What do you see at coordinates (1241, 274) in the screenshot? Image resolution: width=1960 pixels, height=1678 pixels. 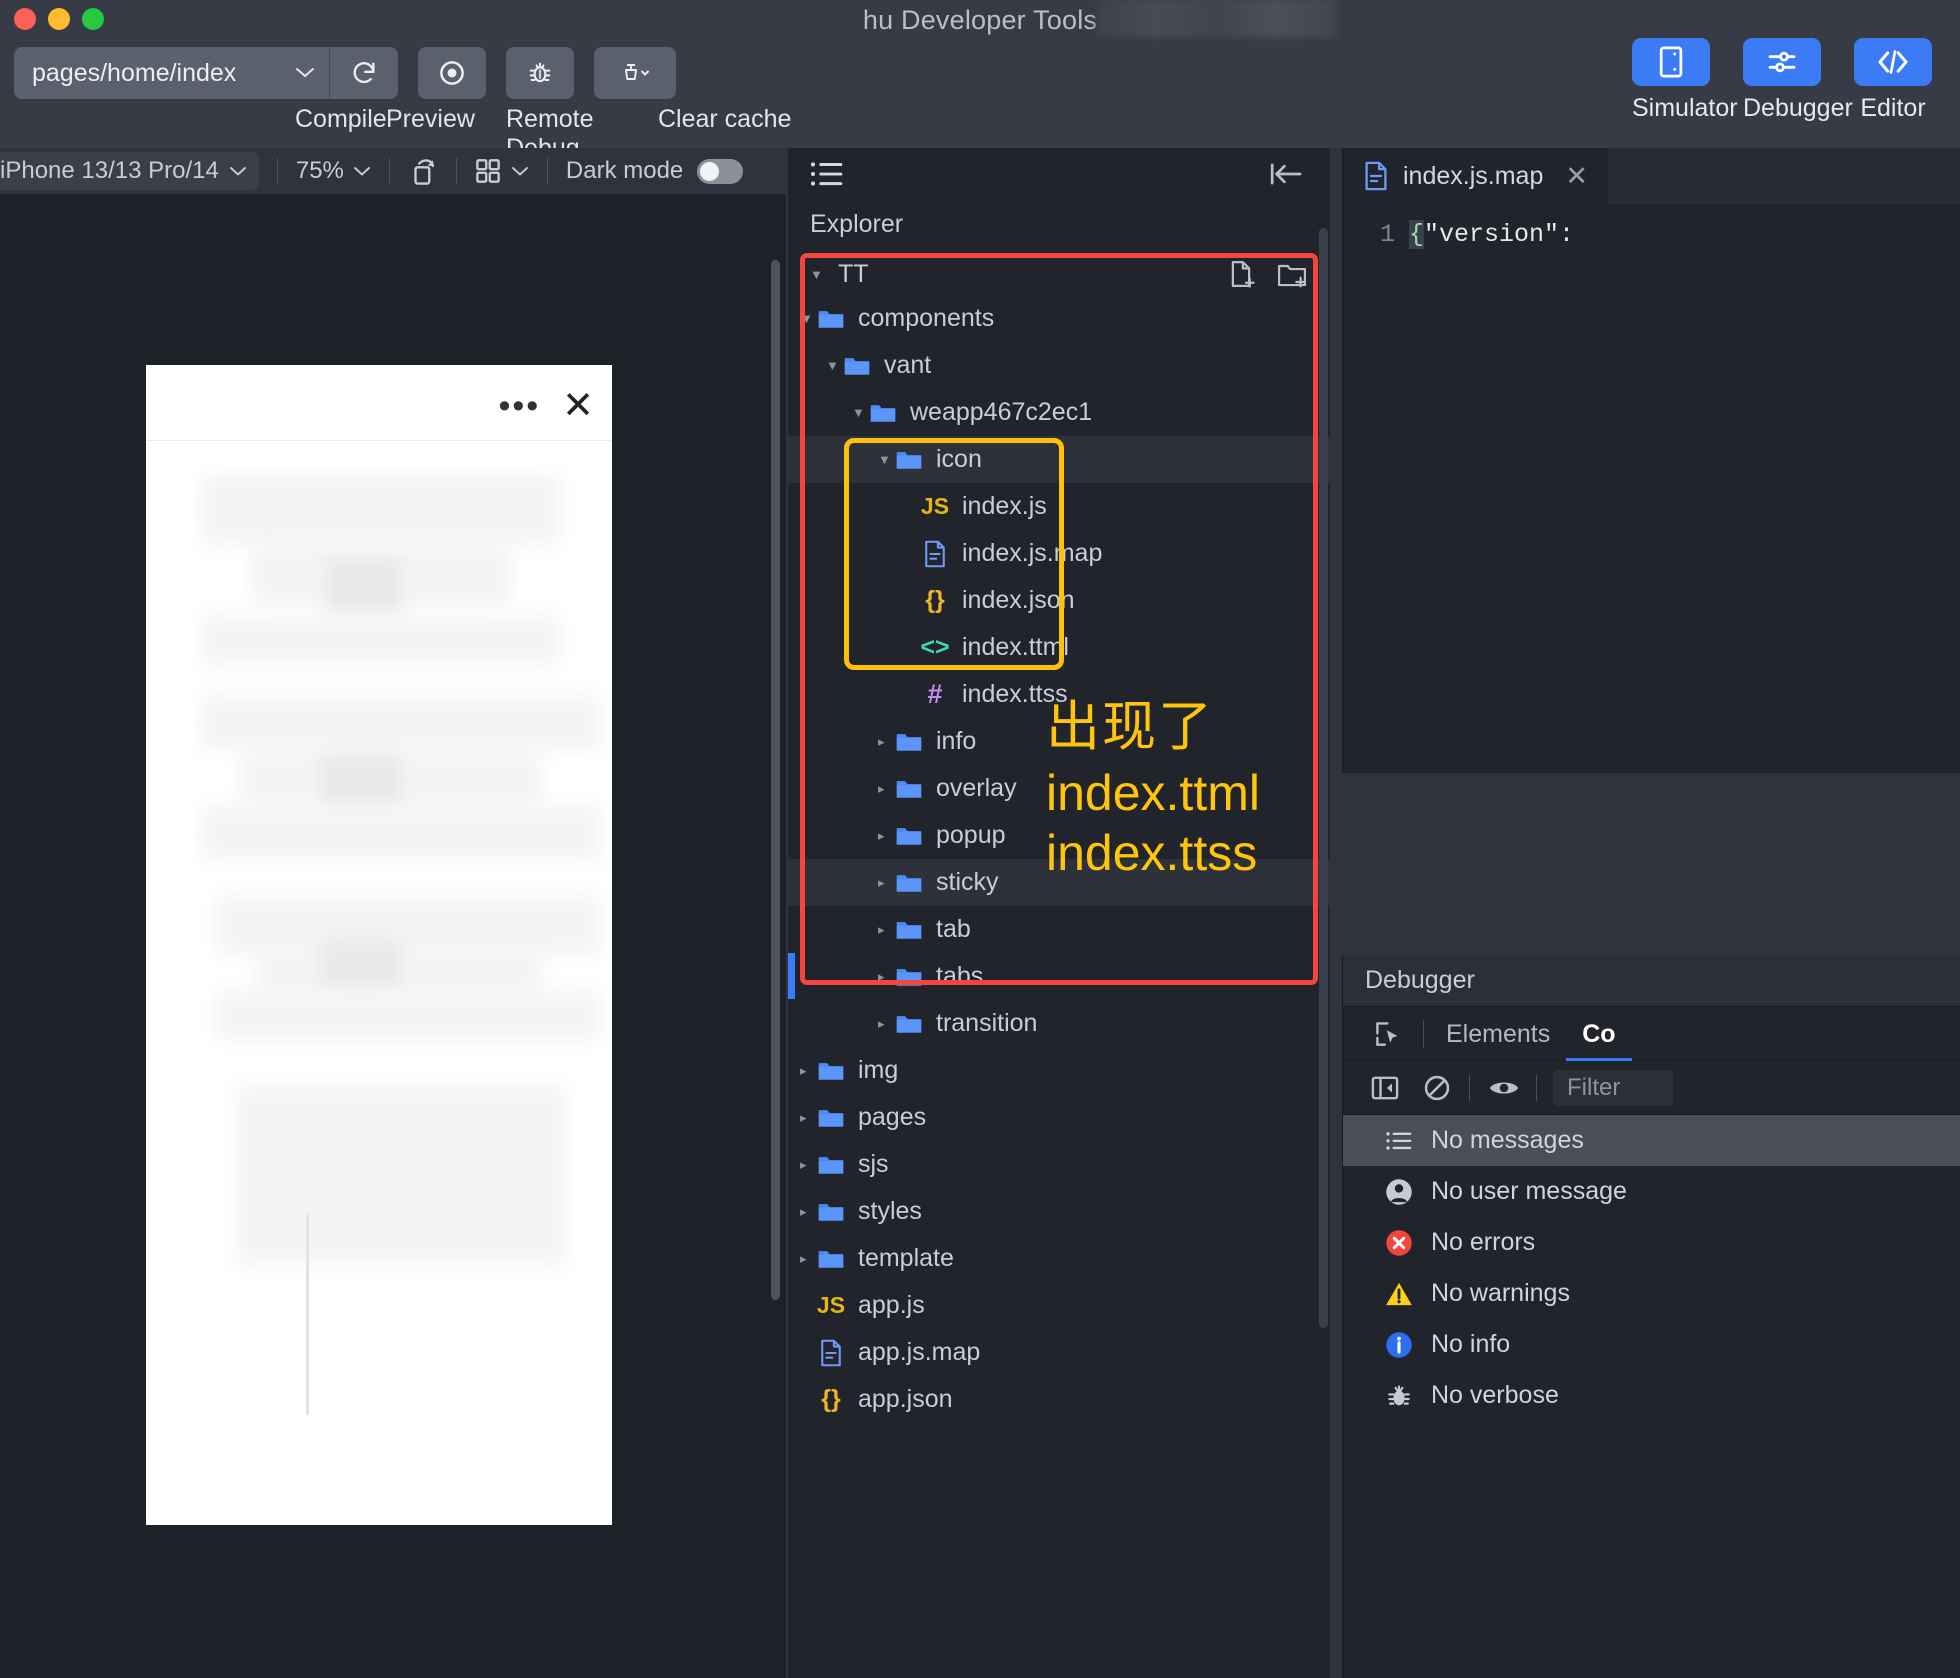 I see `new-file-icon` at bounding box center [1241, 274].